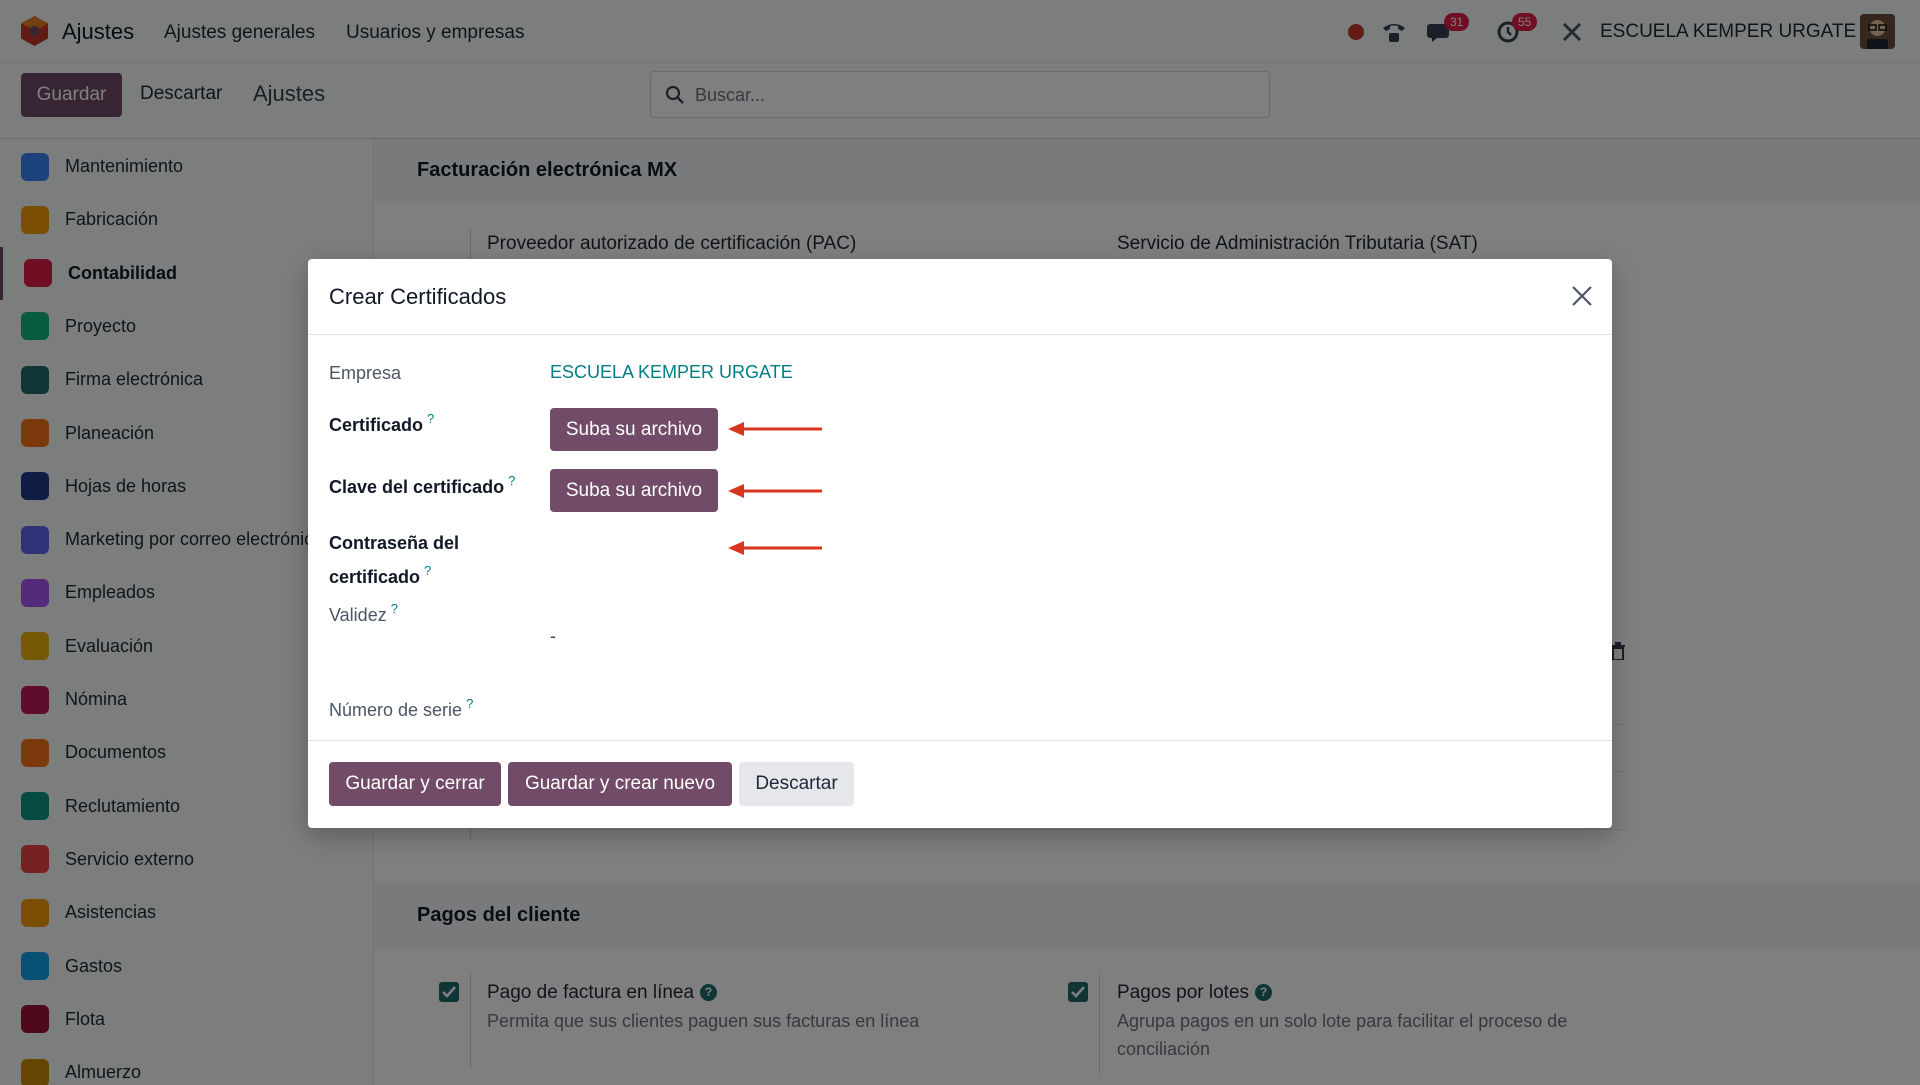 This screenshot has height=1085, width=1920. I want to click on certificate-label-text: Certificado, so click(376, 425).